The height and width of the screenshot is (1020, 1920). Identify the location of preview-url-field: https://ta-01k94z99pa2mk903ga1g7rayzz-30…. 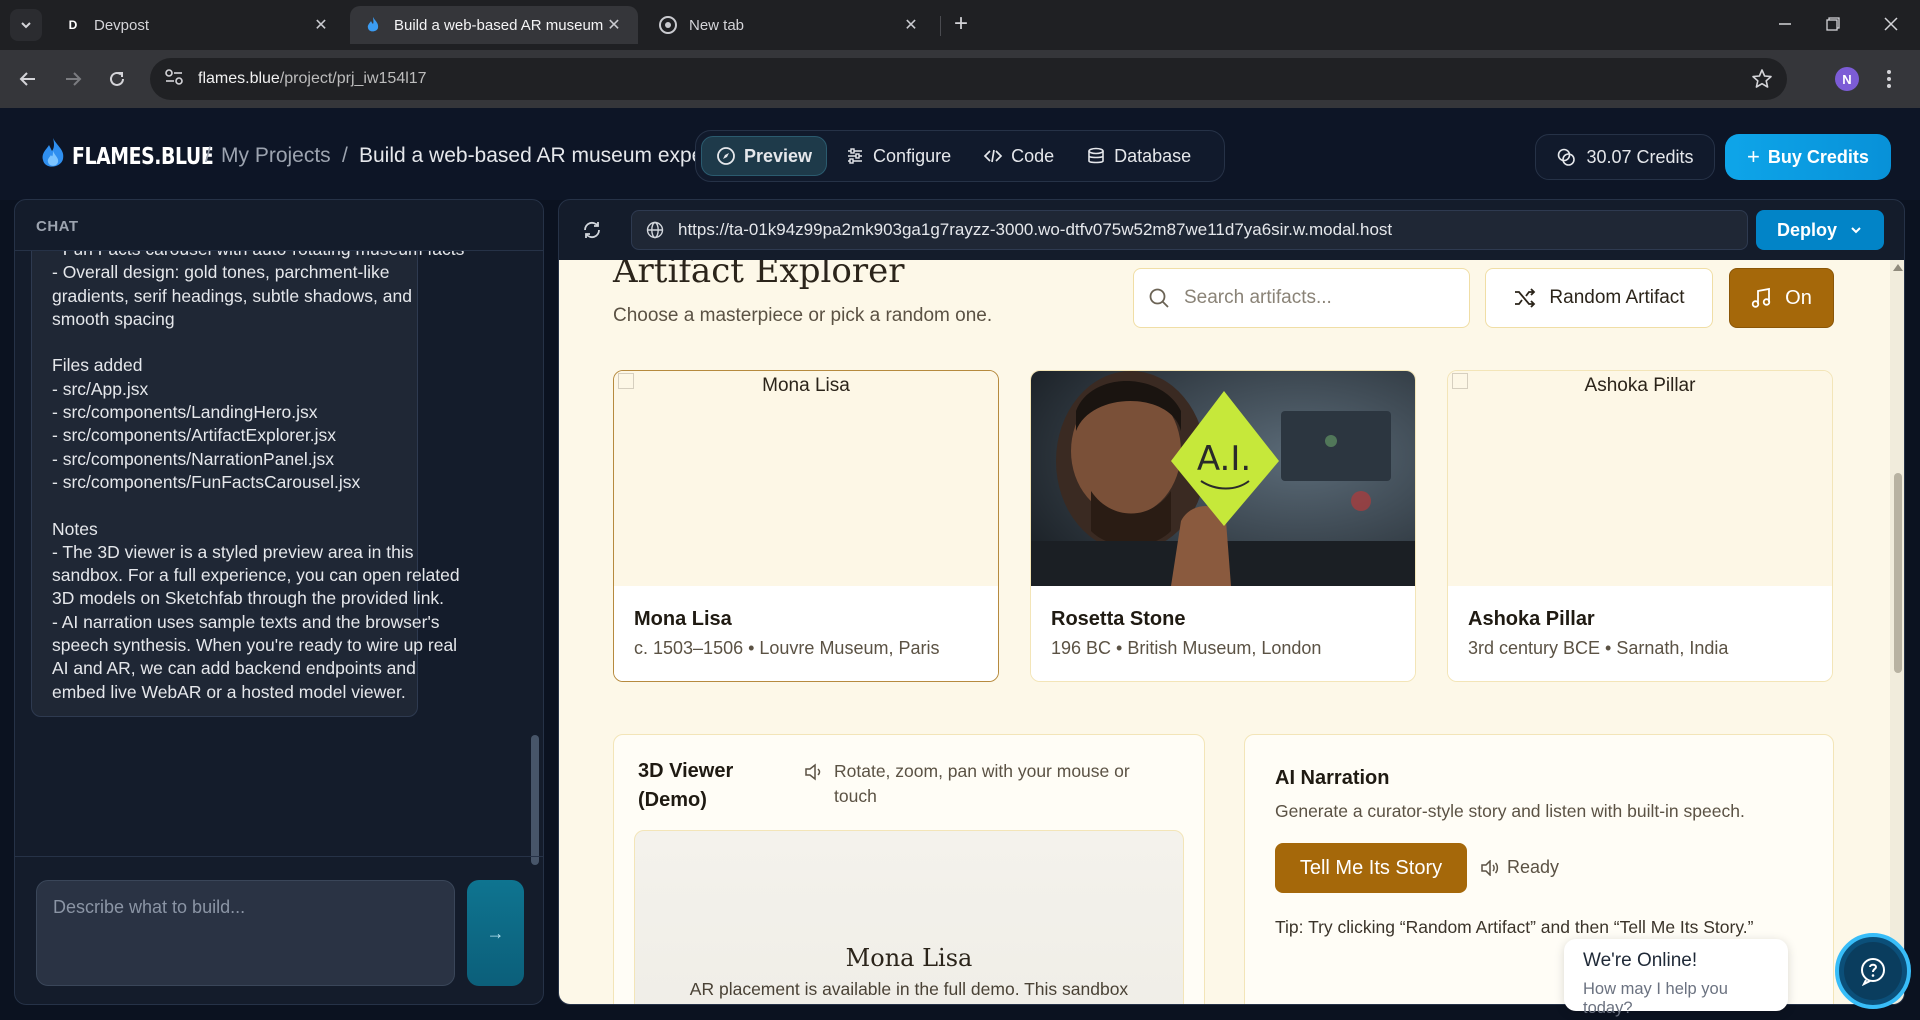
(1189, 230).